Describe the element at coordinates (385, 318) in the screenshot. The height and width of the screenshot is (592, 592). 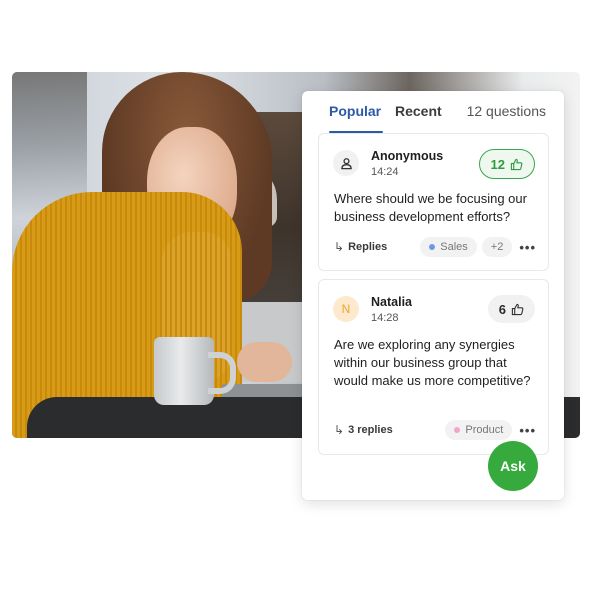
I see `timestamp: 14:28` at that location.